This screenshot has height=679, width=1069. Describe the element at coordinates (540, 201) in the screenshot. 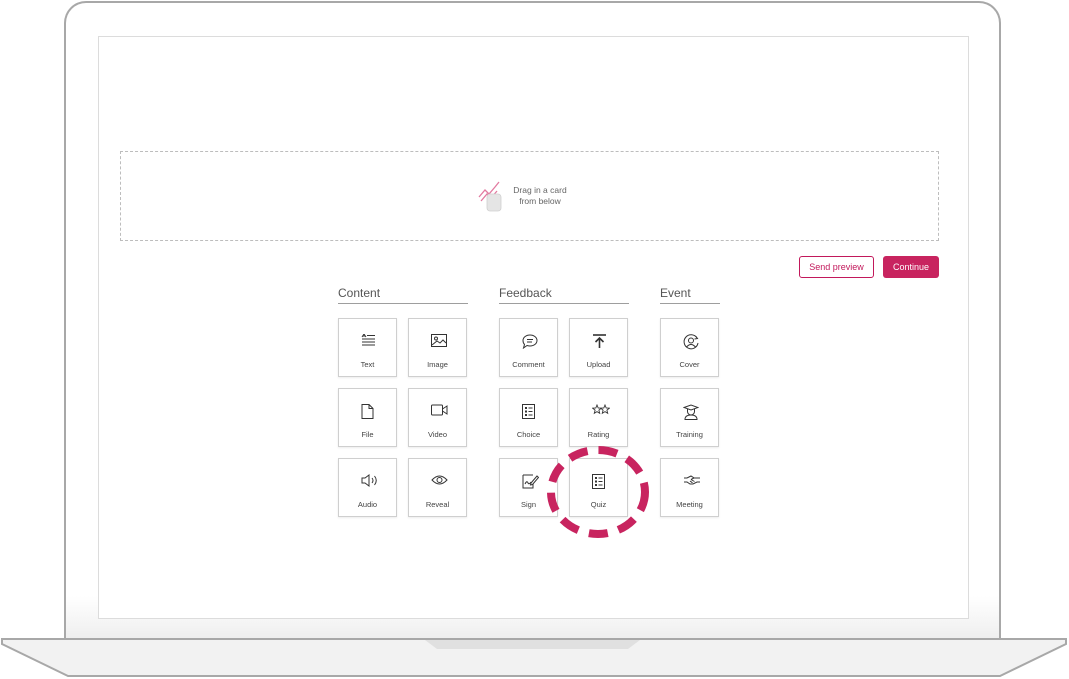

I see `drop-zone-hint-line2: from below` at that location.